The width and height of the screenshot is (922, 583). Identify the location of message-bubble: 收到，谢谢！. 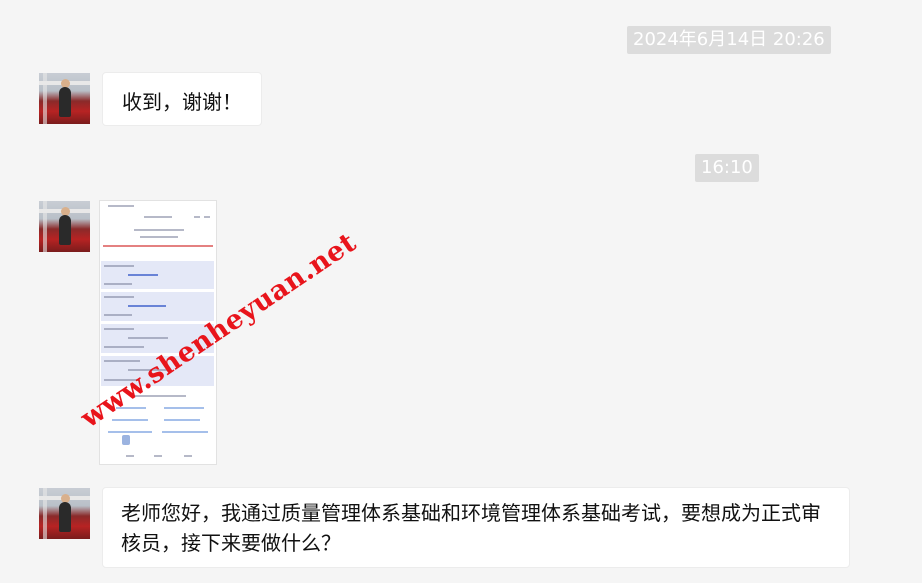
(182, 99).